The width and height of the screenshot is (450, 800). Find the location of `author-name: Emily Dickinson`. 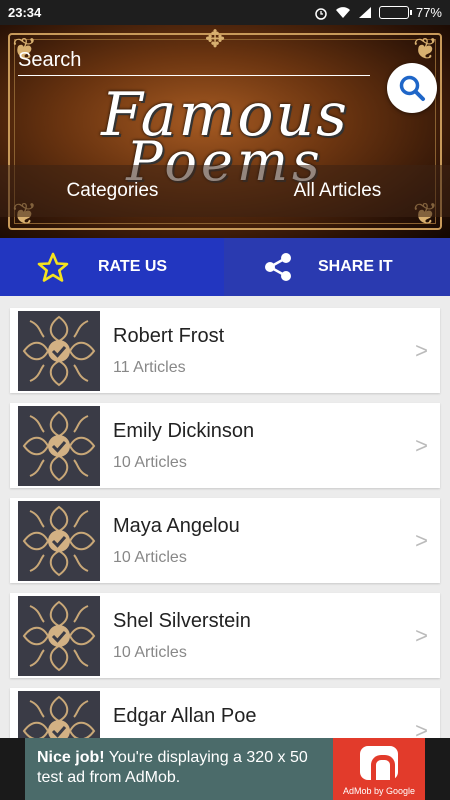

author-name: Emily Dickinson is located at coordinates (184, 431).